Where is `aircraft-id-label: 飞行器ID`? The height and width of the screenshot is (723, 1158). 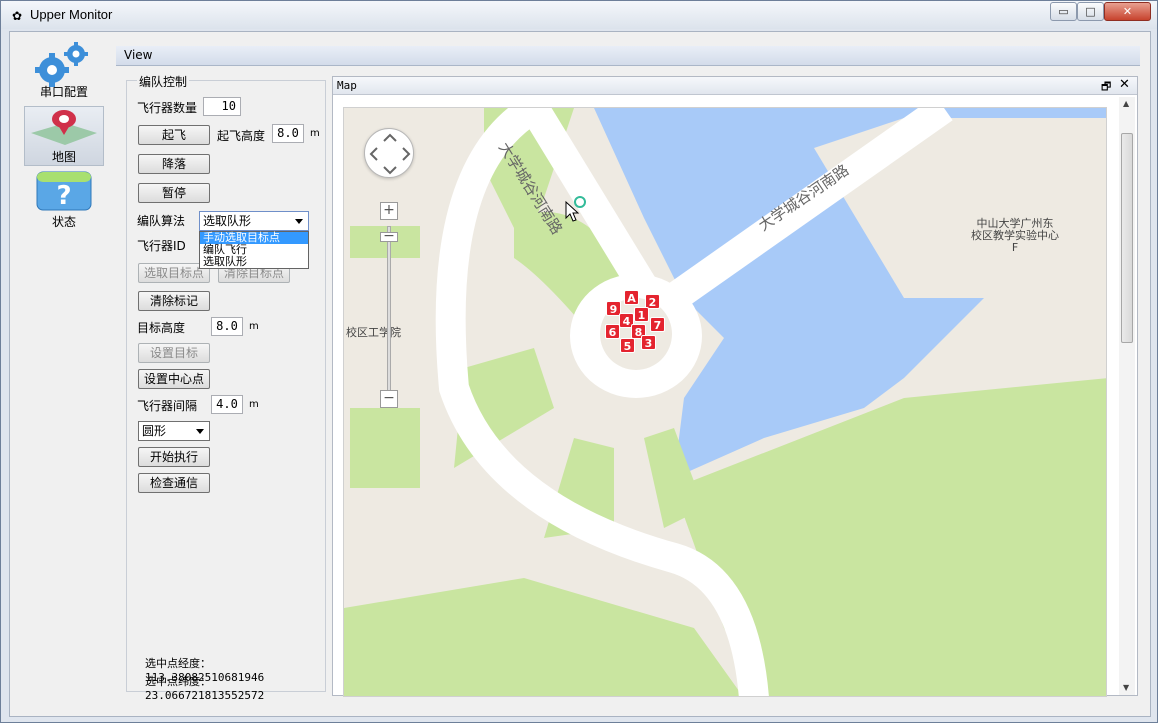 aircraft-id-label: 飞行器ID is located at coordinates (161, 246).